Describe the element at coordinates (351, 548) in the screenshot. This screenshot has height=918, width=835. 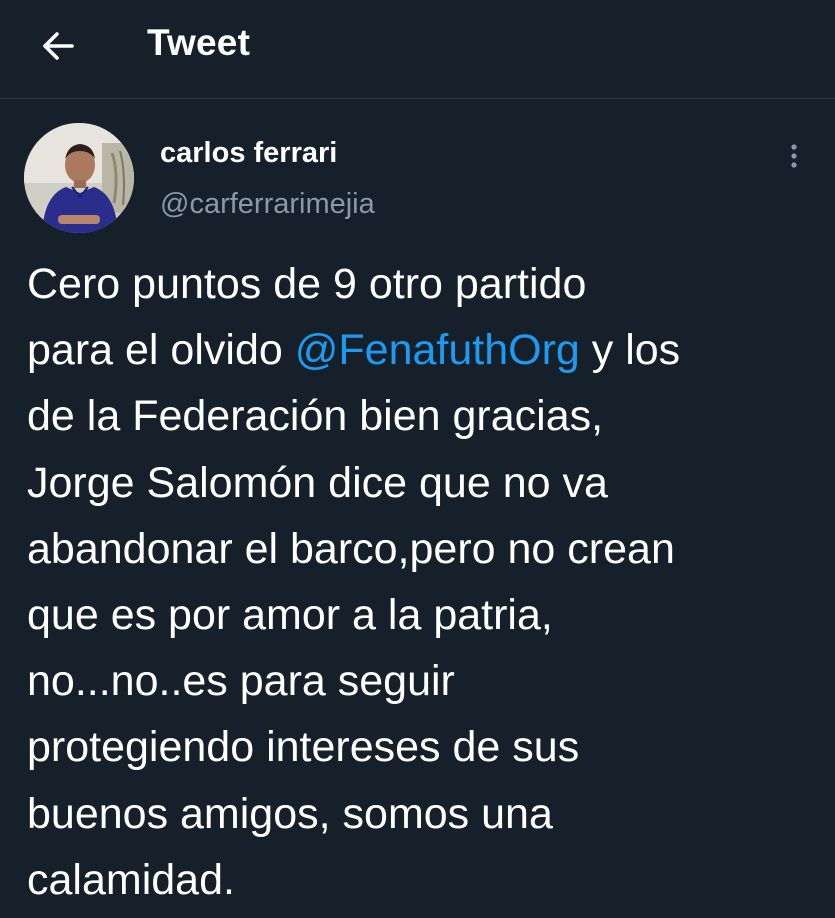
I see `tweet-line: abandonar el barco,pero no crean` at that location.